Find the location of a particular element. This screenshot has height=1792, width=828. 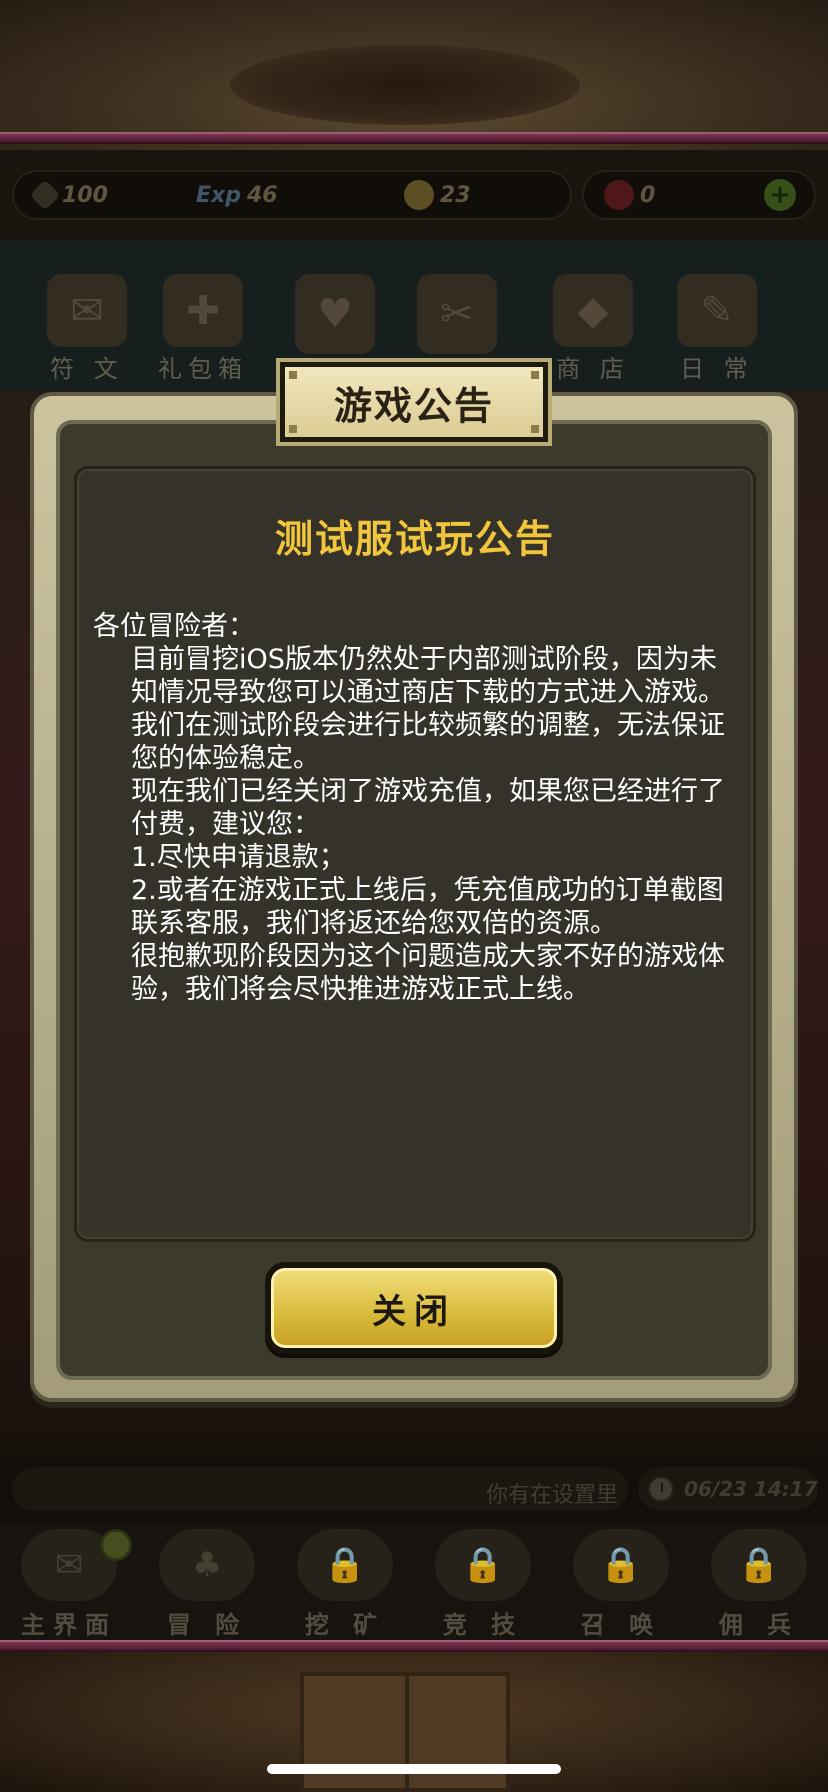

dialog-title-plaque: 游戏公告 is located at coordinates (414, 402).